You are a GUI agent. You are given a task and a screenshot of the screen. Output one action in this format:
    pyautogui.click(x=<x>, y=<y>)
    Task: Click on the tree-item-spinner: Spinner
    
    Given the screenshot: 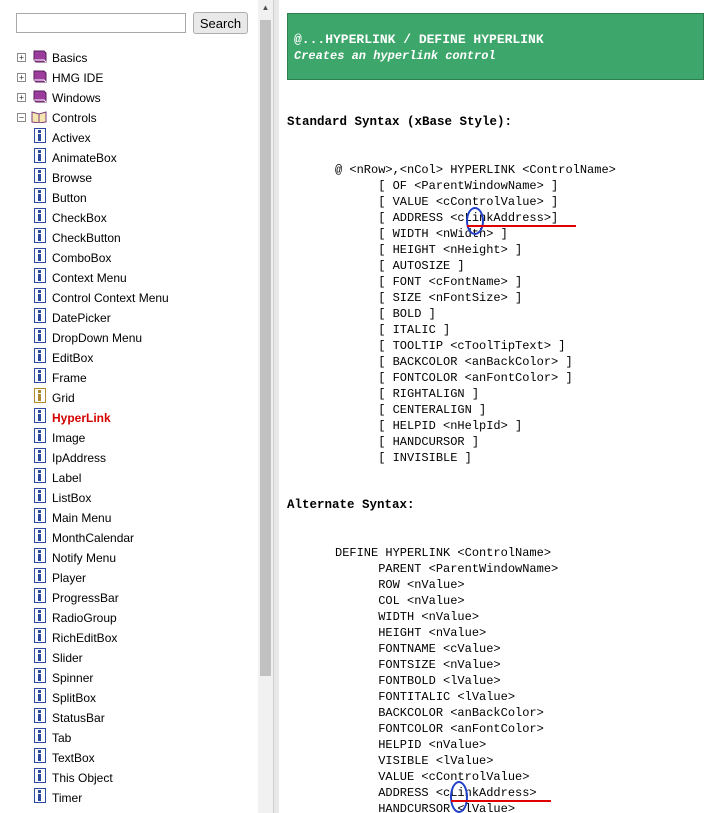 What is the action you would take?
    pyautogui.click(x=125, y=677)
    